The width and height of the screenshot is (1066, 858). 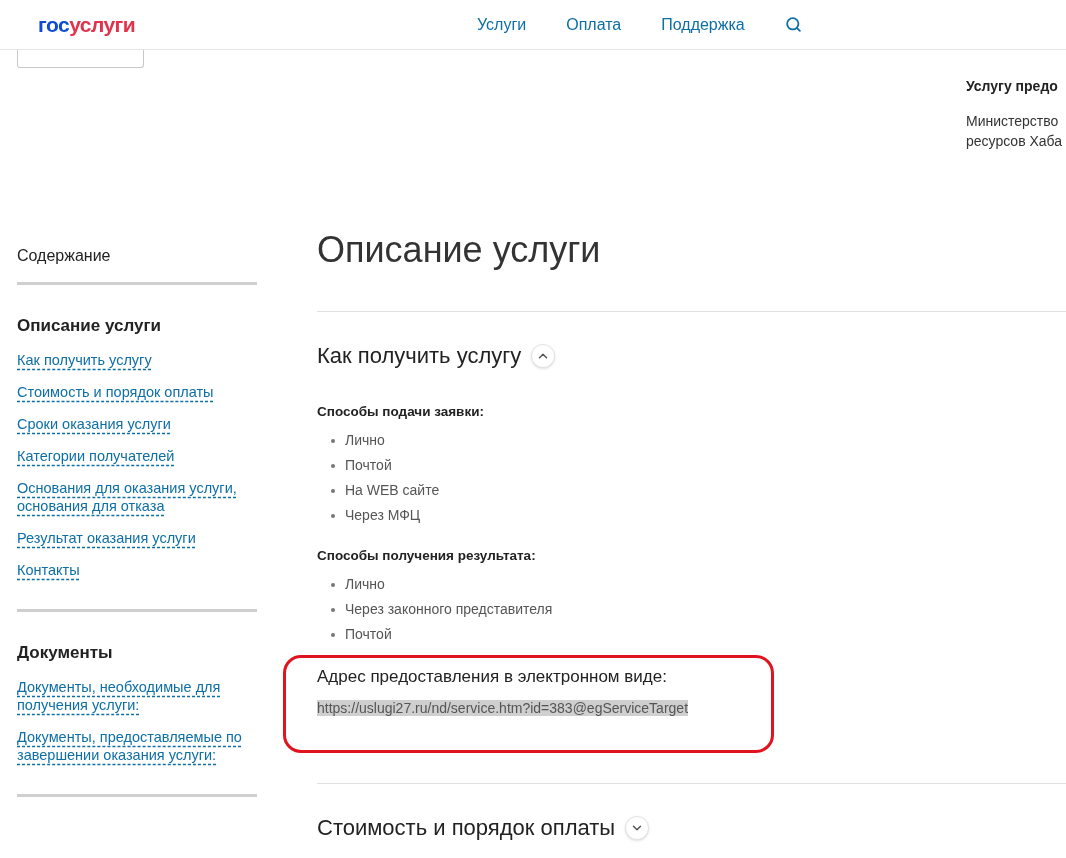 What do you see at coordinates (1015, 131) in the screenshot?
I see `provider-name: Министерство ресурсов Хаба` at bounding box center [1015, 131].